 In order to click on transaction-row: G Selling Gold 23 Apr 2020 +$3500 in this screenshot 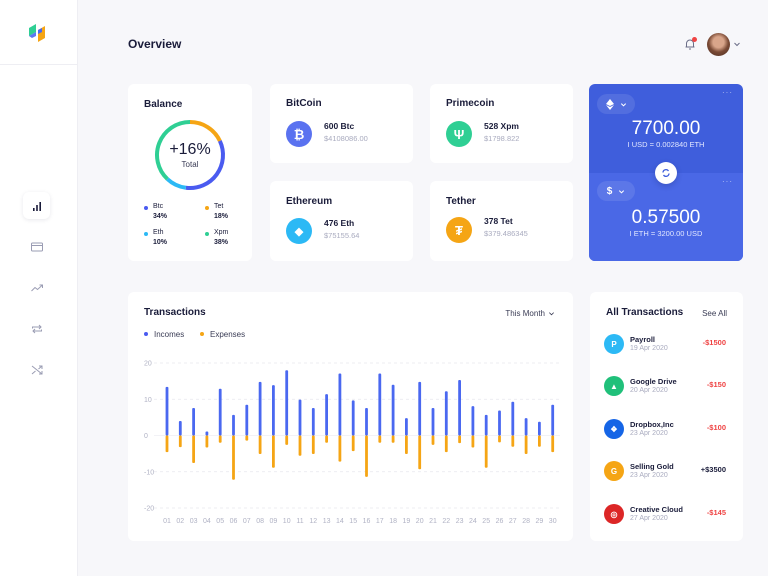, I will do `click(666, 473)`.